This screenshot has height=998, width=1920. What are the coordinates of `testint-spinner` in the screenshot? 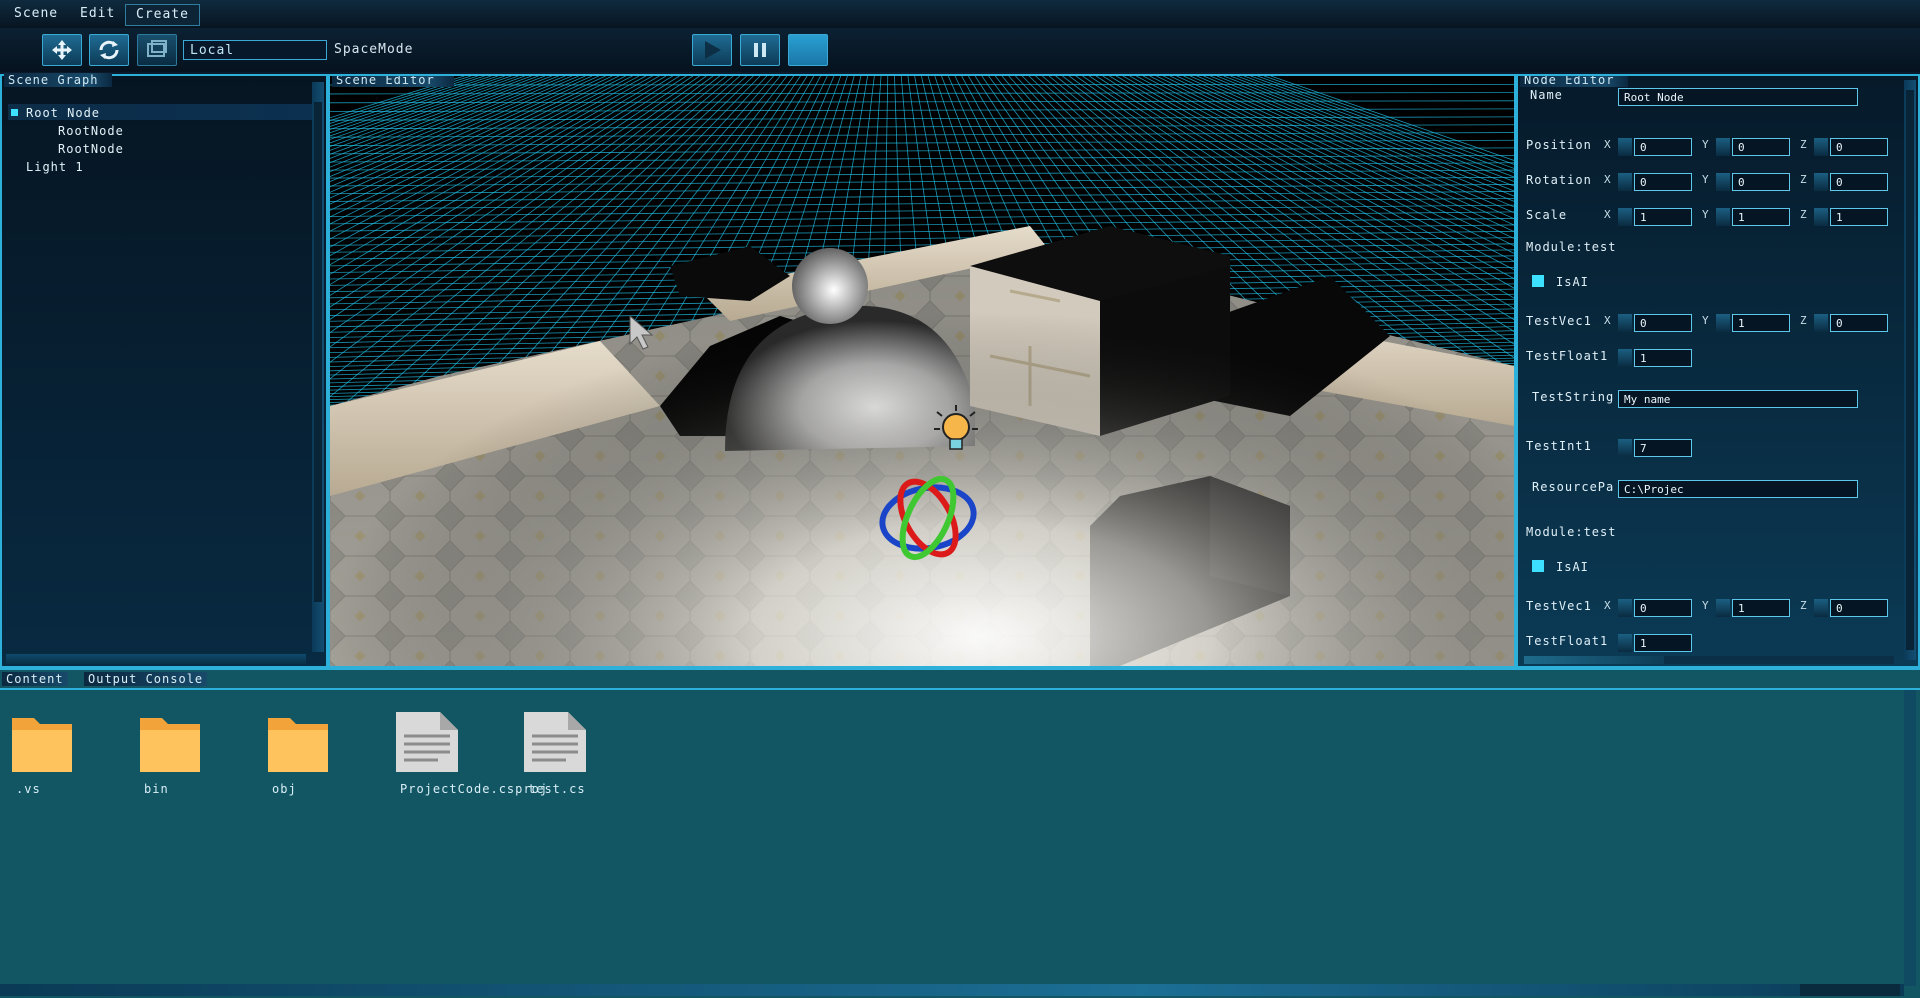 It's located at (1625, 448).